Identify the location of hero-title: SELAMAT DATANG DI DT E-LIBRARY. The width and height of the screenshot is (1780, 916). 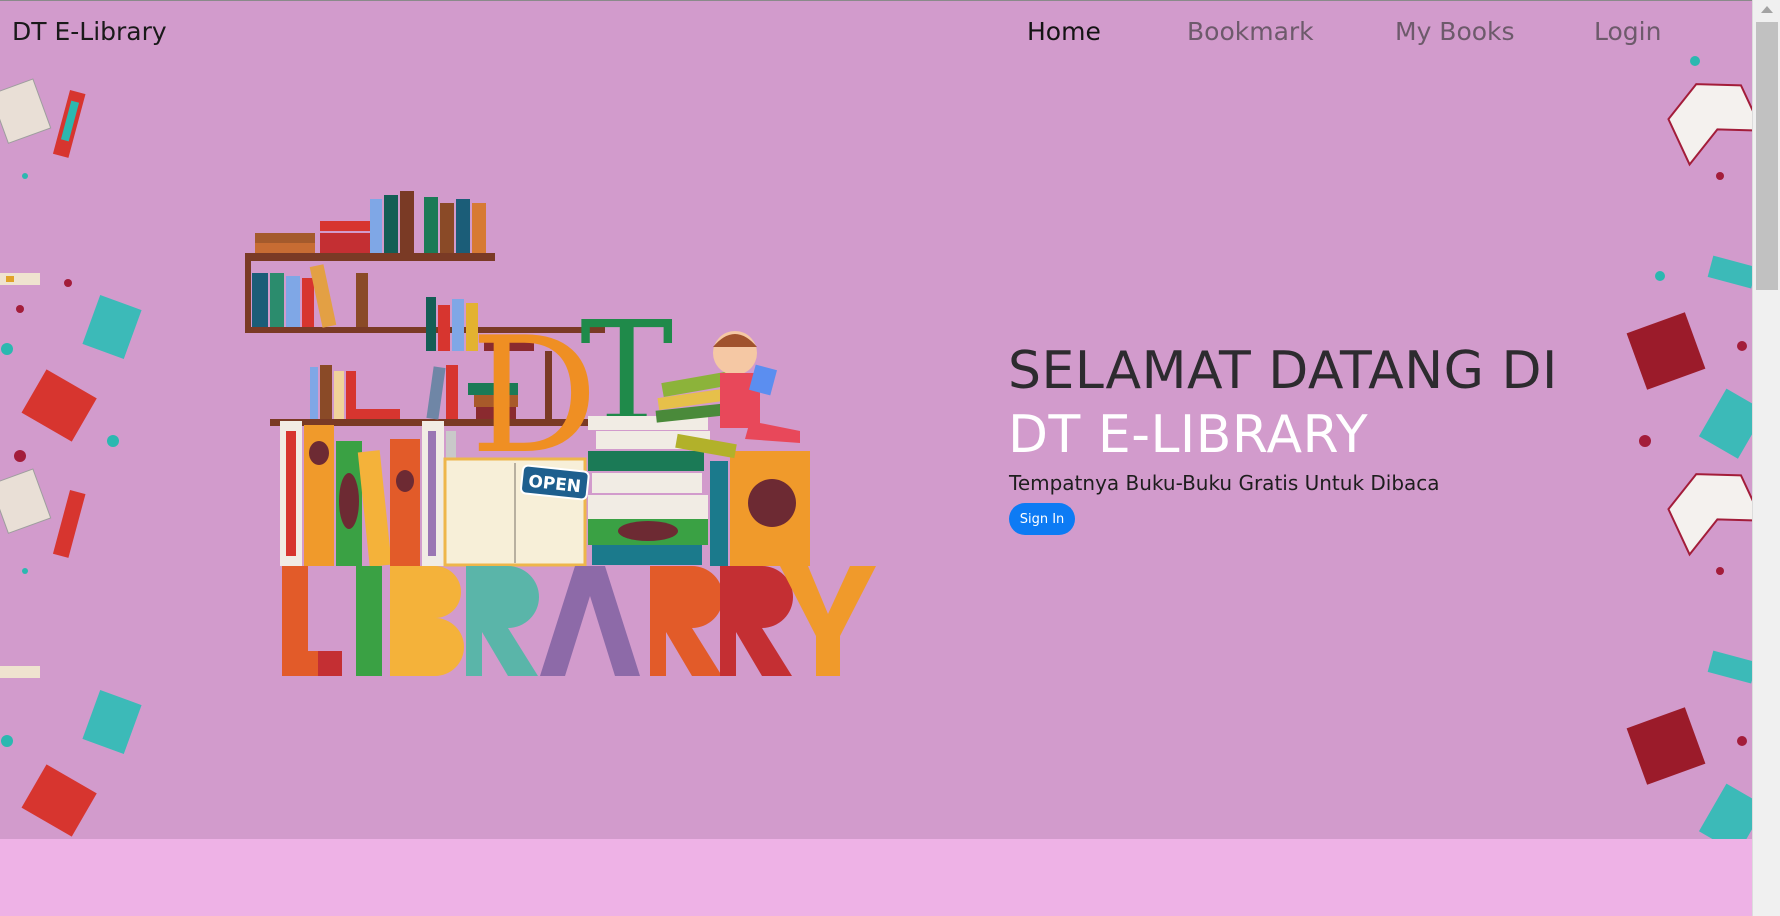
(1283, 403).